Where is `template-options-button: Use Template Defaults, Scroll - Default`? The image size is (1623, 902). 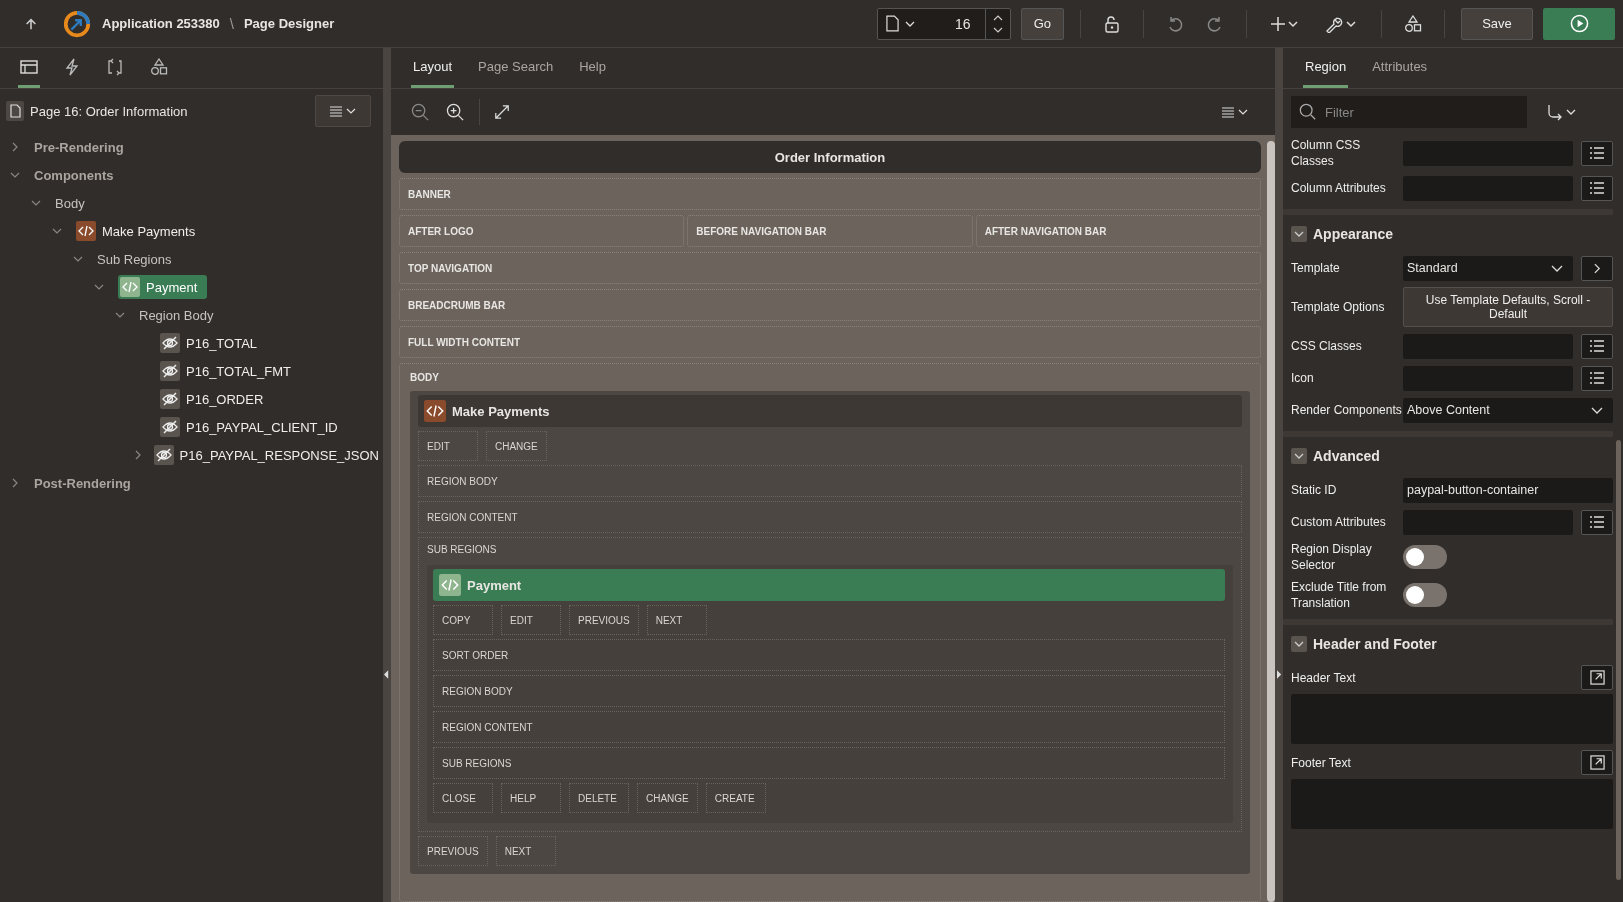 template-options-button: Use Template Defaults, Scroll - Default is located at coordinates (1508, 307).